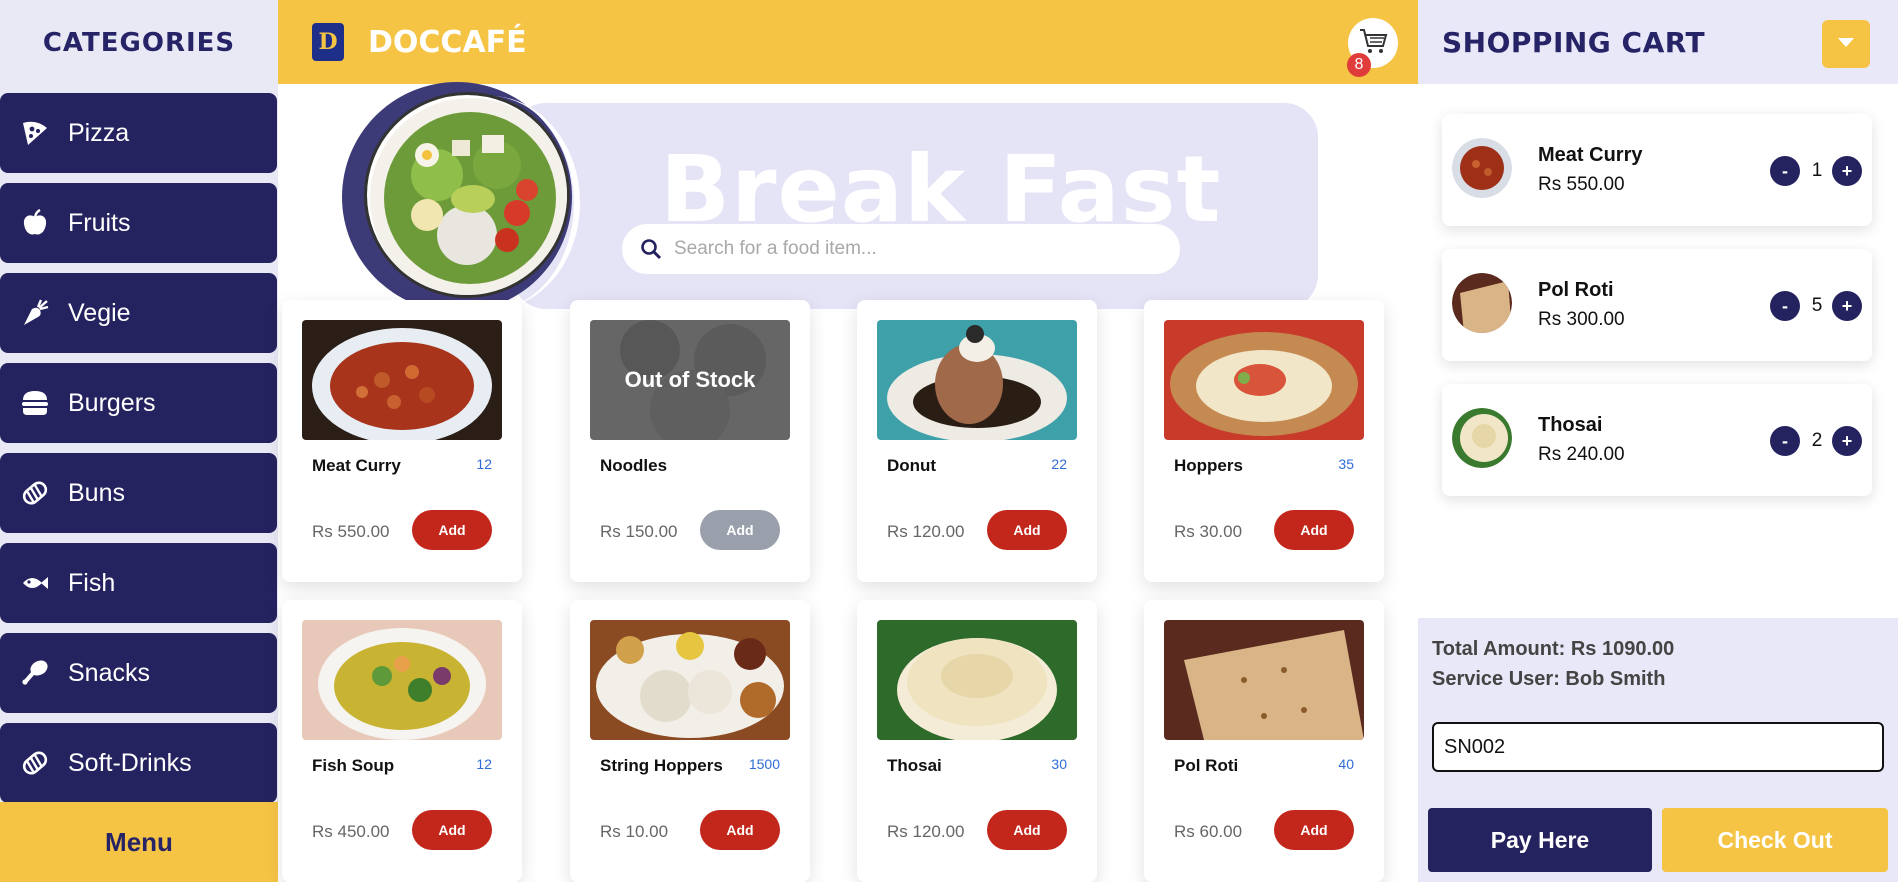 This screenshot has height=882, width=1898. I want to click on product-card-donut: Donut 22 Rs 120.00 Add, so click(977, 441).